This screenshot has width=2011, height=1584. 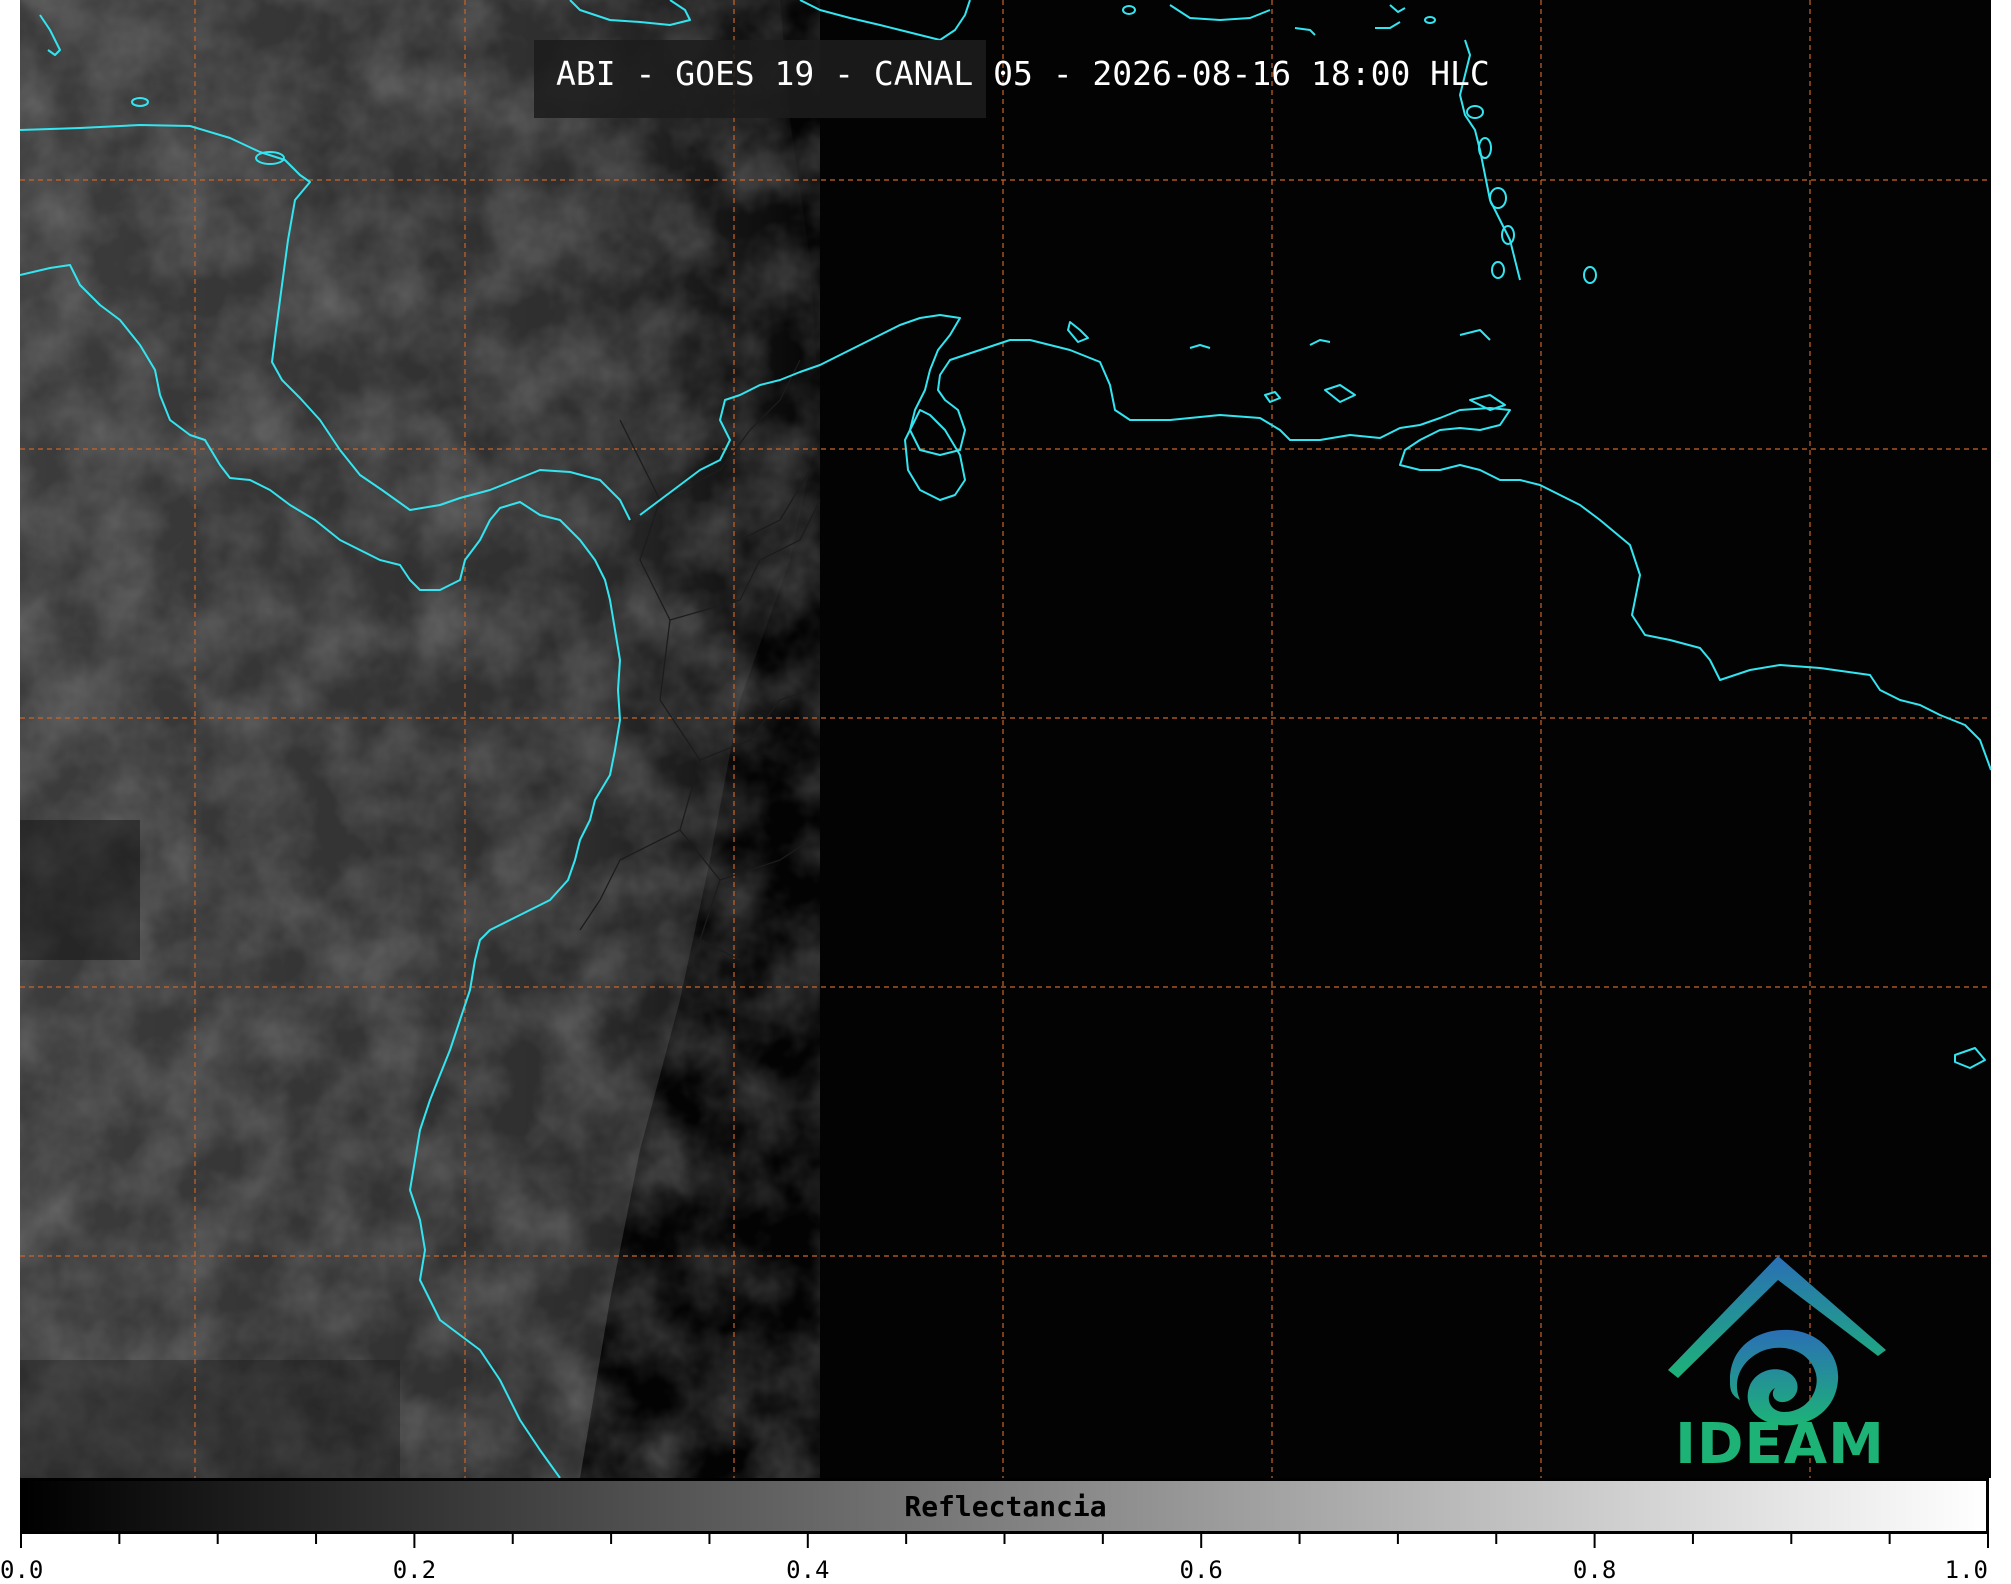 What do you see at coordinates (1005, 1506) in the screenshot?
I see `colorbar-label: Reflectancia` at bounding box center [1005, 1506].